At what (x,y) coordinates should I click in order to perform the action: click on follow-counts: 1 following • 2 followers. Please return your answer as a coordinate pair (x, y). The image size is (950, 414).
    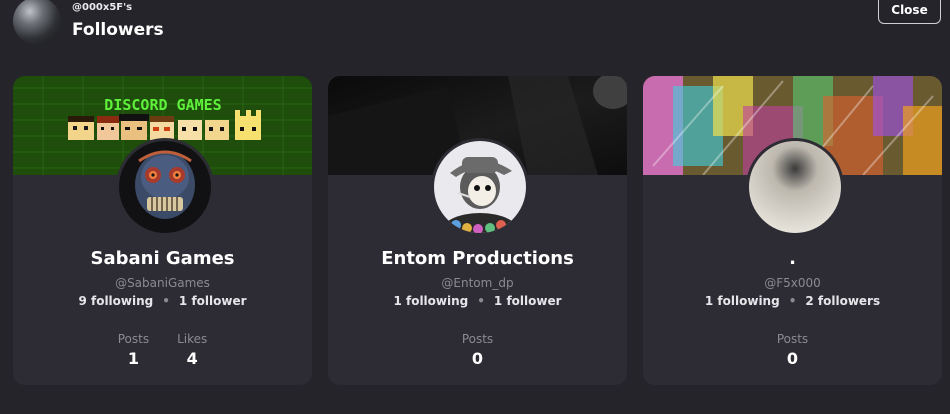
    Looking at the image, I should click on (792, 301).